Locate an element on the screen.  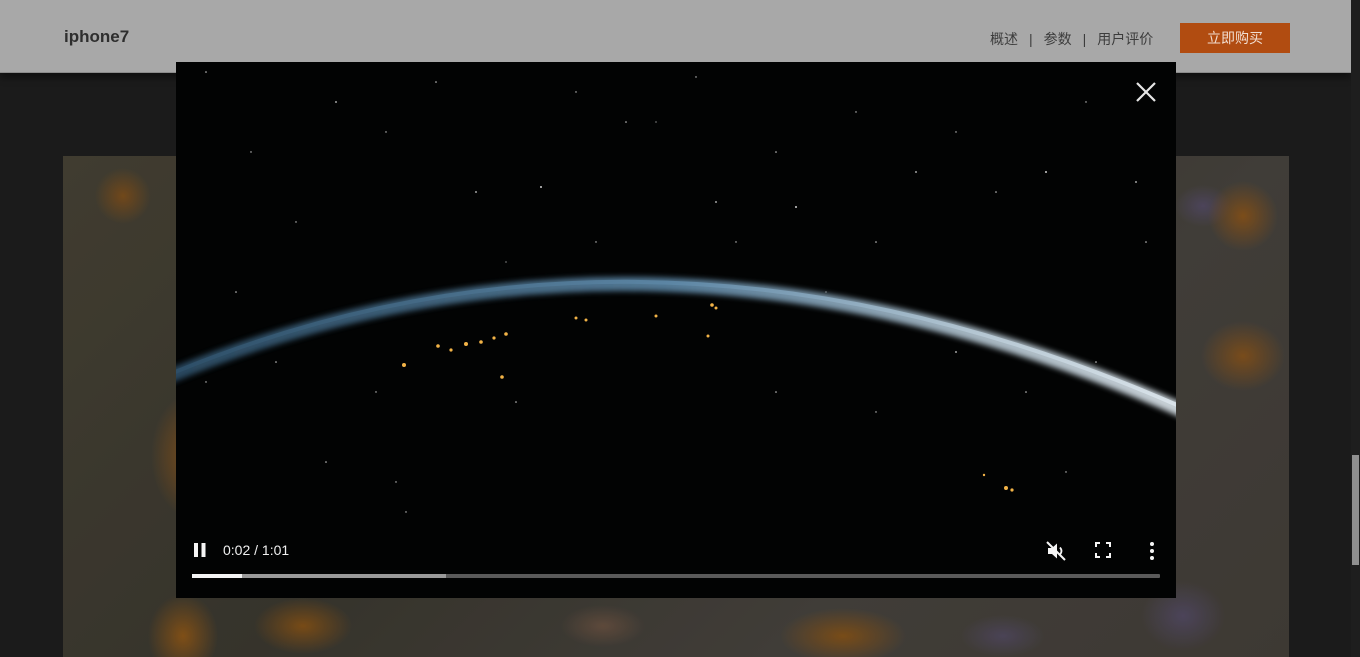
more-options-icon is located at coordinates (1152, 551).